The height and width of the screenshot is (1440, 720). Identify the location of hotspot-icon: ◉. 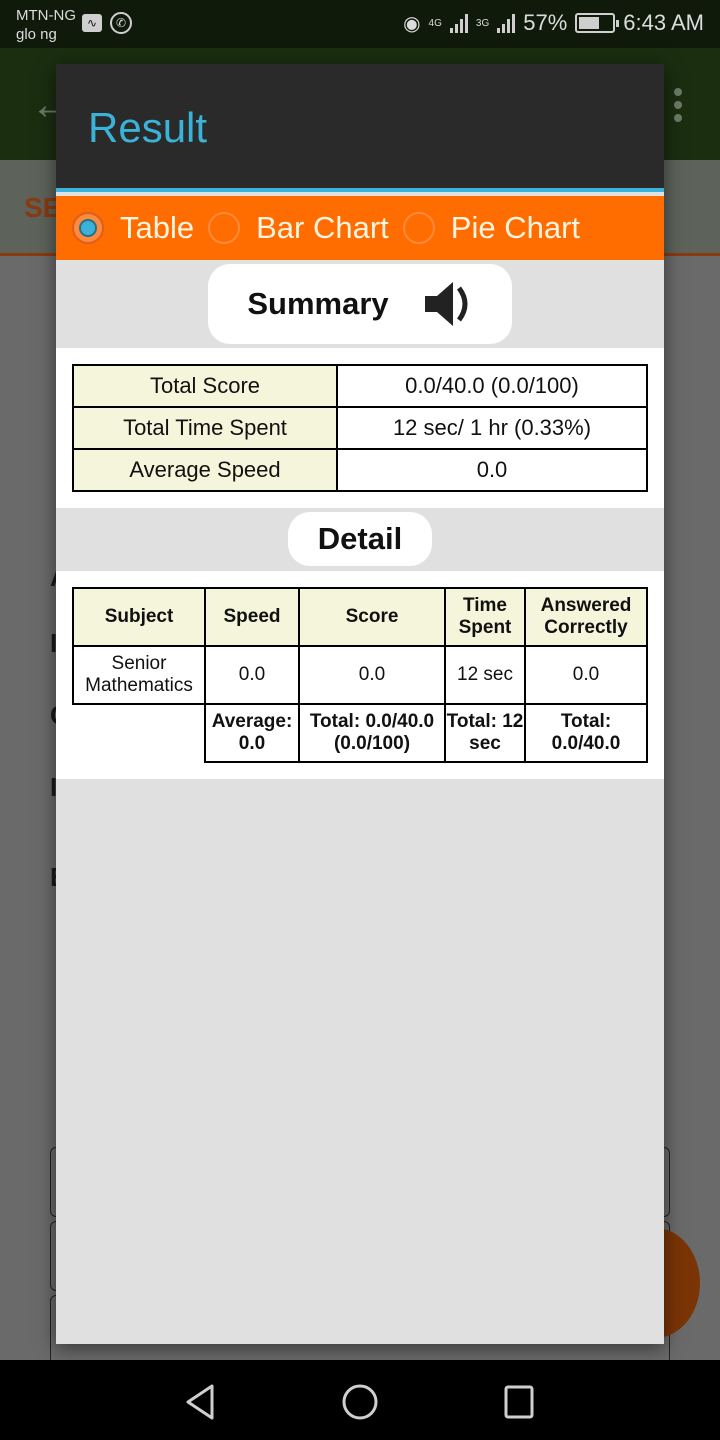
(412, 23).